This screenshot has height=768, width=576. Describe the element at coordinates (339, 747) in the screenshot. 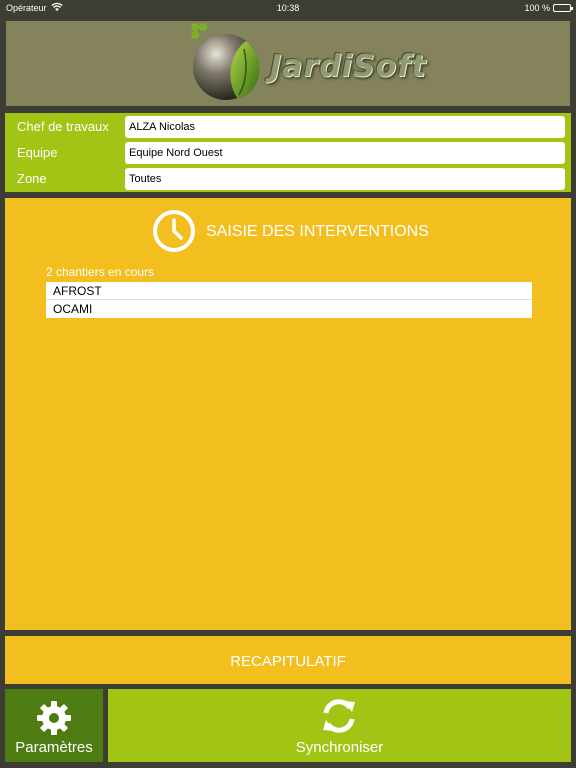

I see `sync-label: Synchroniser` at that location.